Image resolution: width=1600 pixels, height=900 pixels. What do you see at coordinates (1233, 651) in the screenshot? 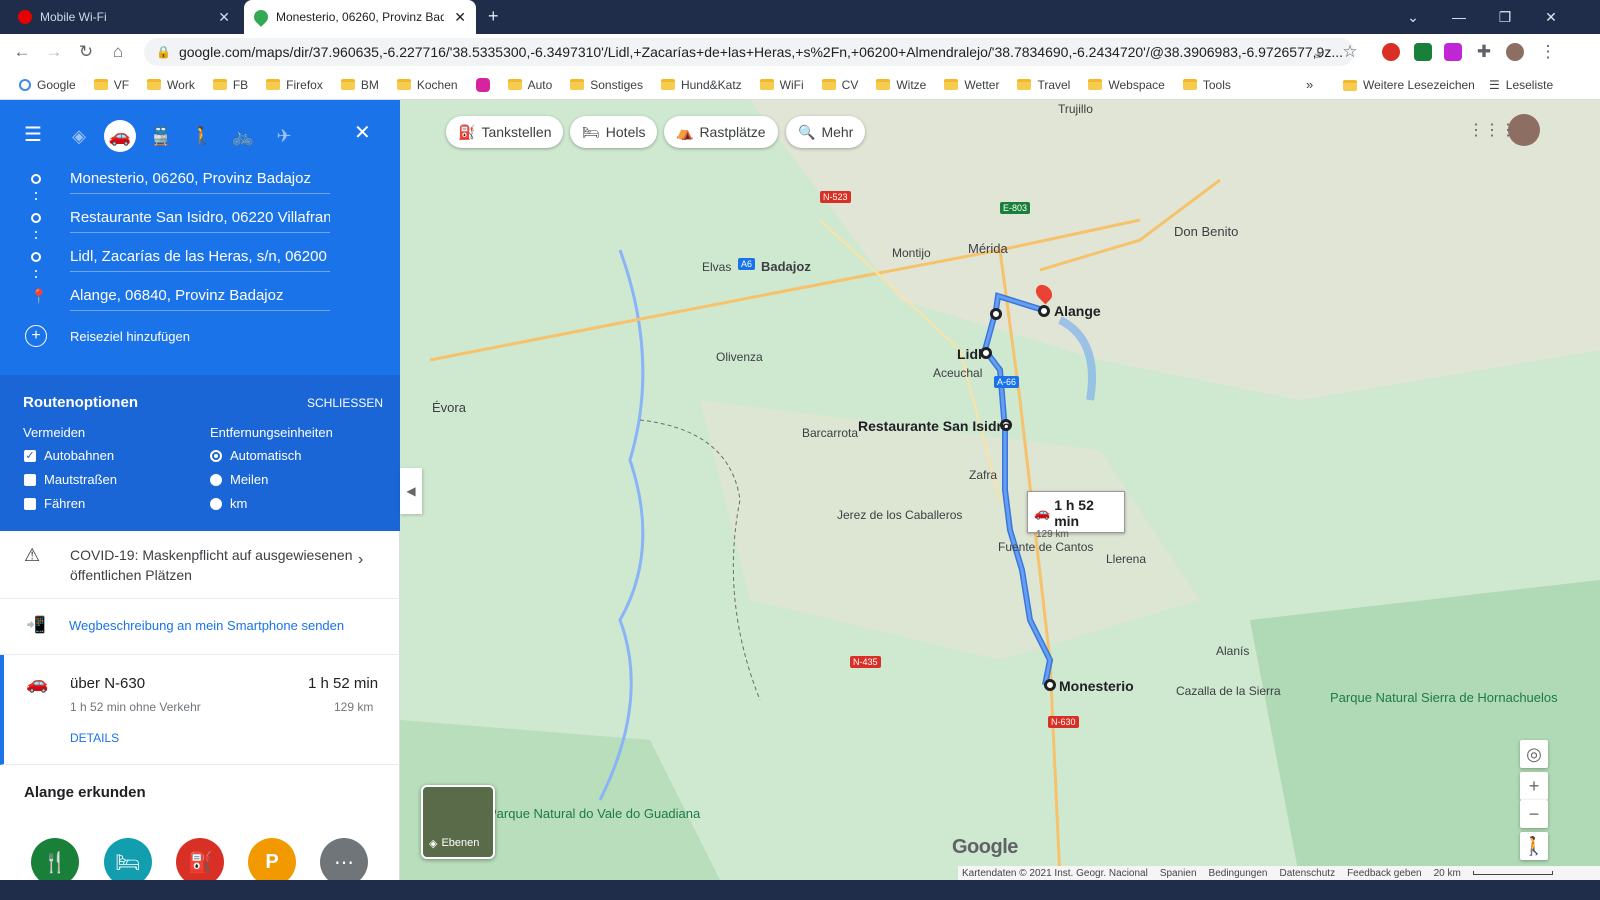
I see `place-label: Alanís` at bounding box center [1233, 651].